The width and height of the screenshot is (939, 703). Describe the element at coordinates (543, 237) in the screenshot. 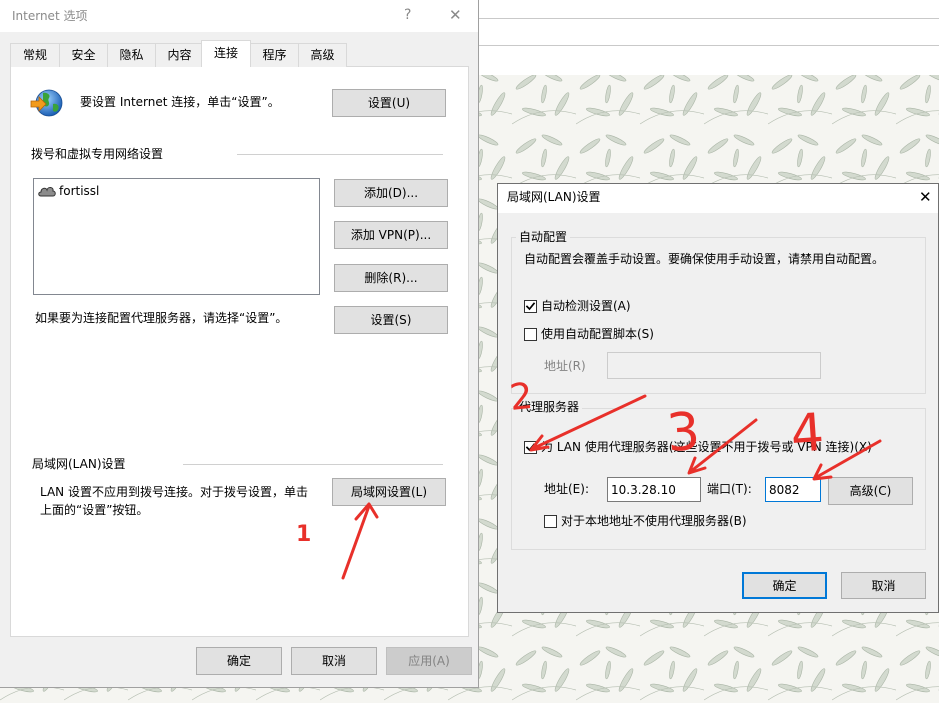

I see `auto-config-heading: 自动配置` at that location.